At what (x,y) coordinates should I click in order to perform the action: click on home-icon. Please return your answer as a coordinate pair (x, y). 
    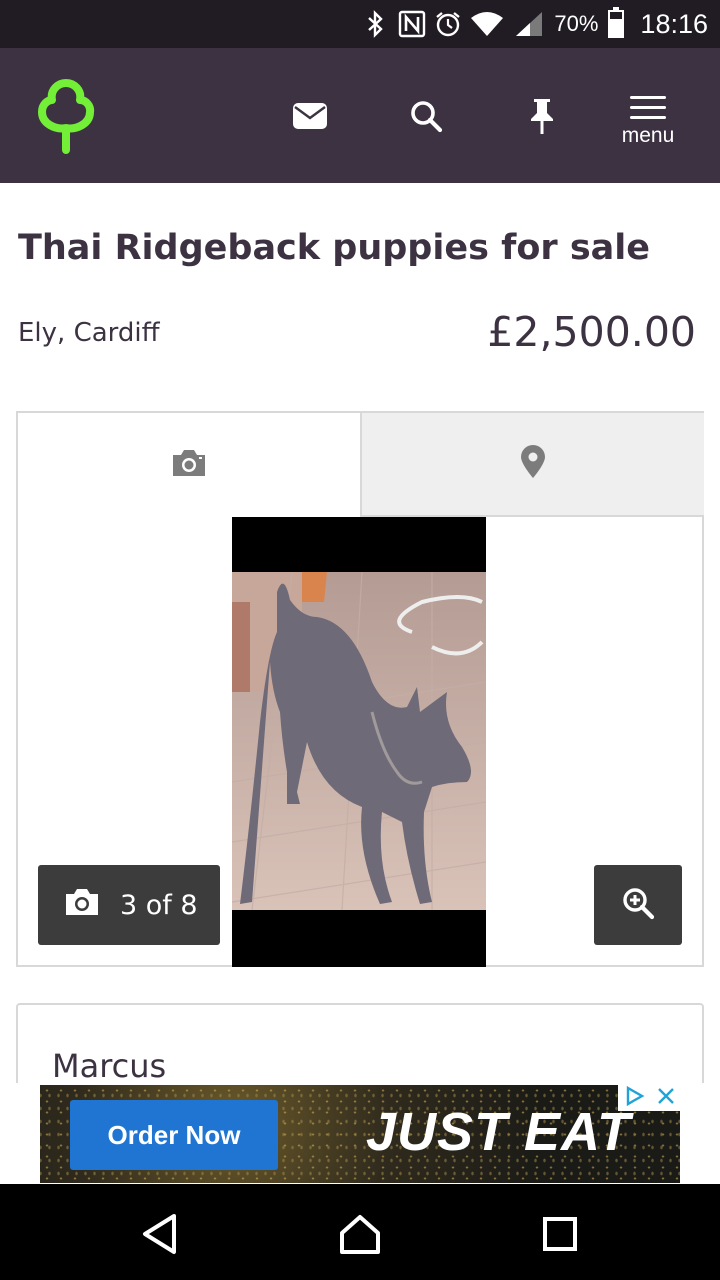
    Looking at the image, I should click on (360, 1234).